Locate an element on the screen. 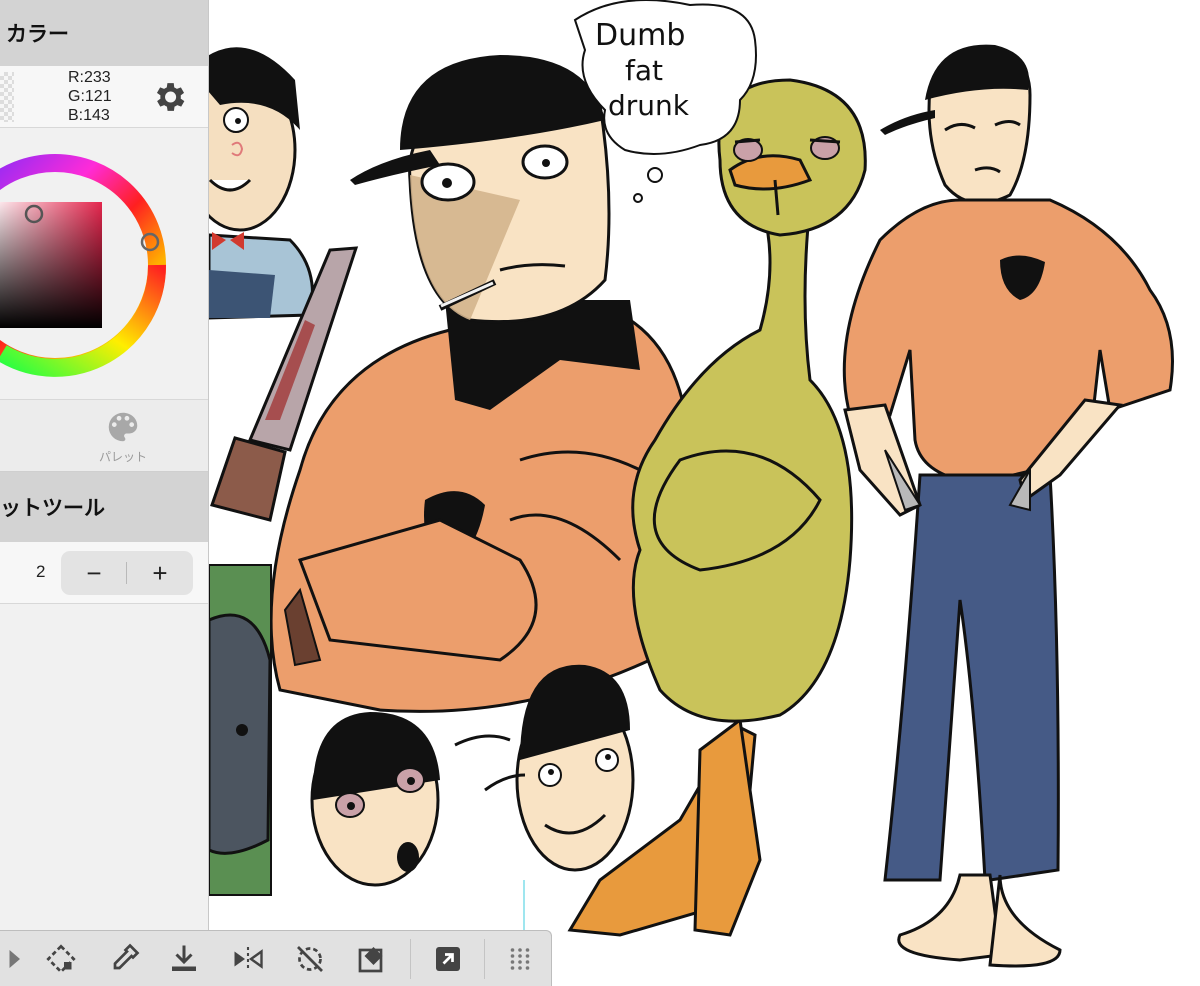 The image size is (1200, 986). rotate-reset-icon is located at coordinates (310, 959).